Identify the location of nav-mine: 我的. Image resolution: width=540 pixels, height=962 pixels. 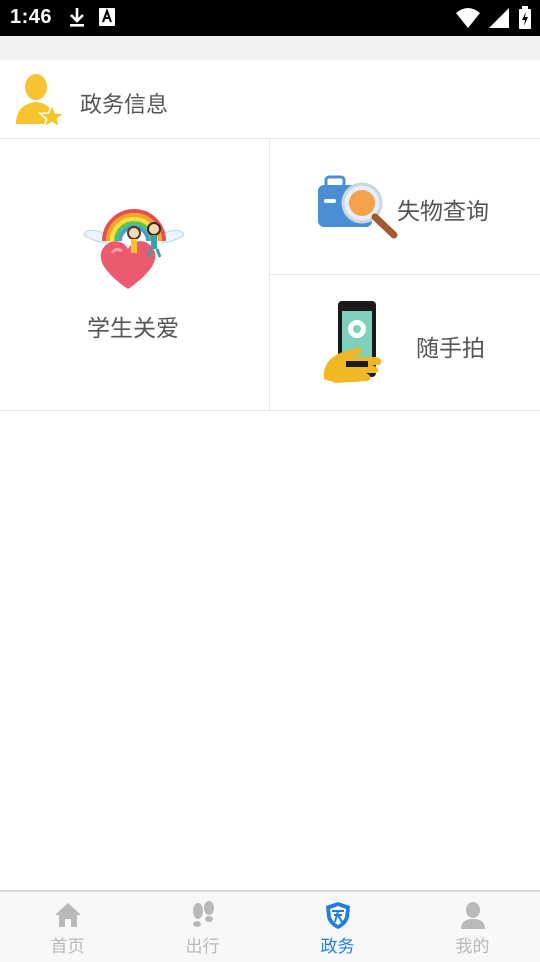
(472, 927).